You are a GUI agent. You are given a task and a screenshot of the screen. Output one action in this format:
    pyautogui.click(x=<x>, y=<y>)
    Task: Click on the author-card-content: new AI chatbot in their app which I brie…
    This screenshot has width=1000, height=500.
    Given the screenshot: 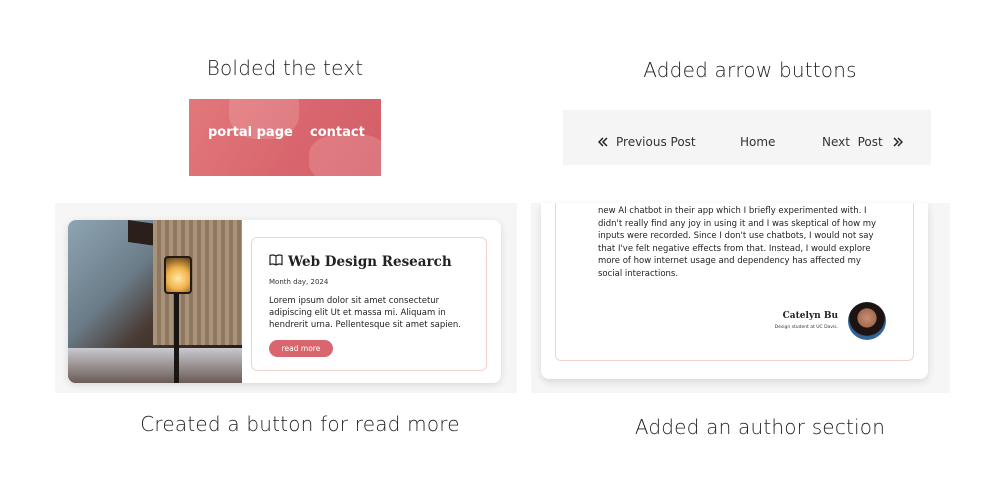 What is the action you would take?
    pyautogui.click(x=734, y=282)
    